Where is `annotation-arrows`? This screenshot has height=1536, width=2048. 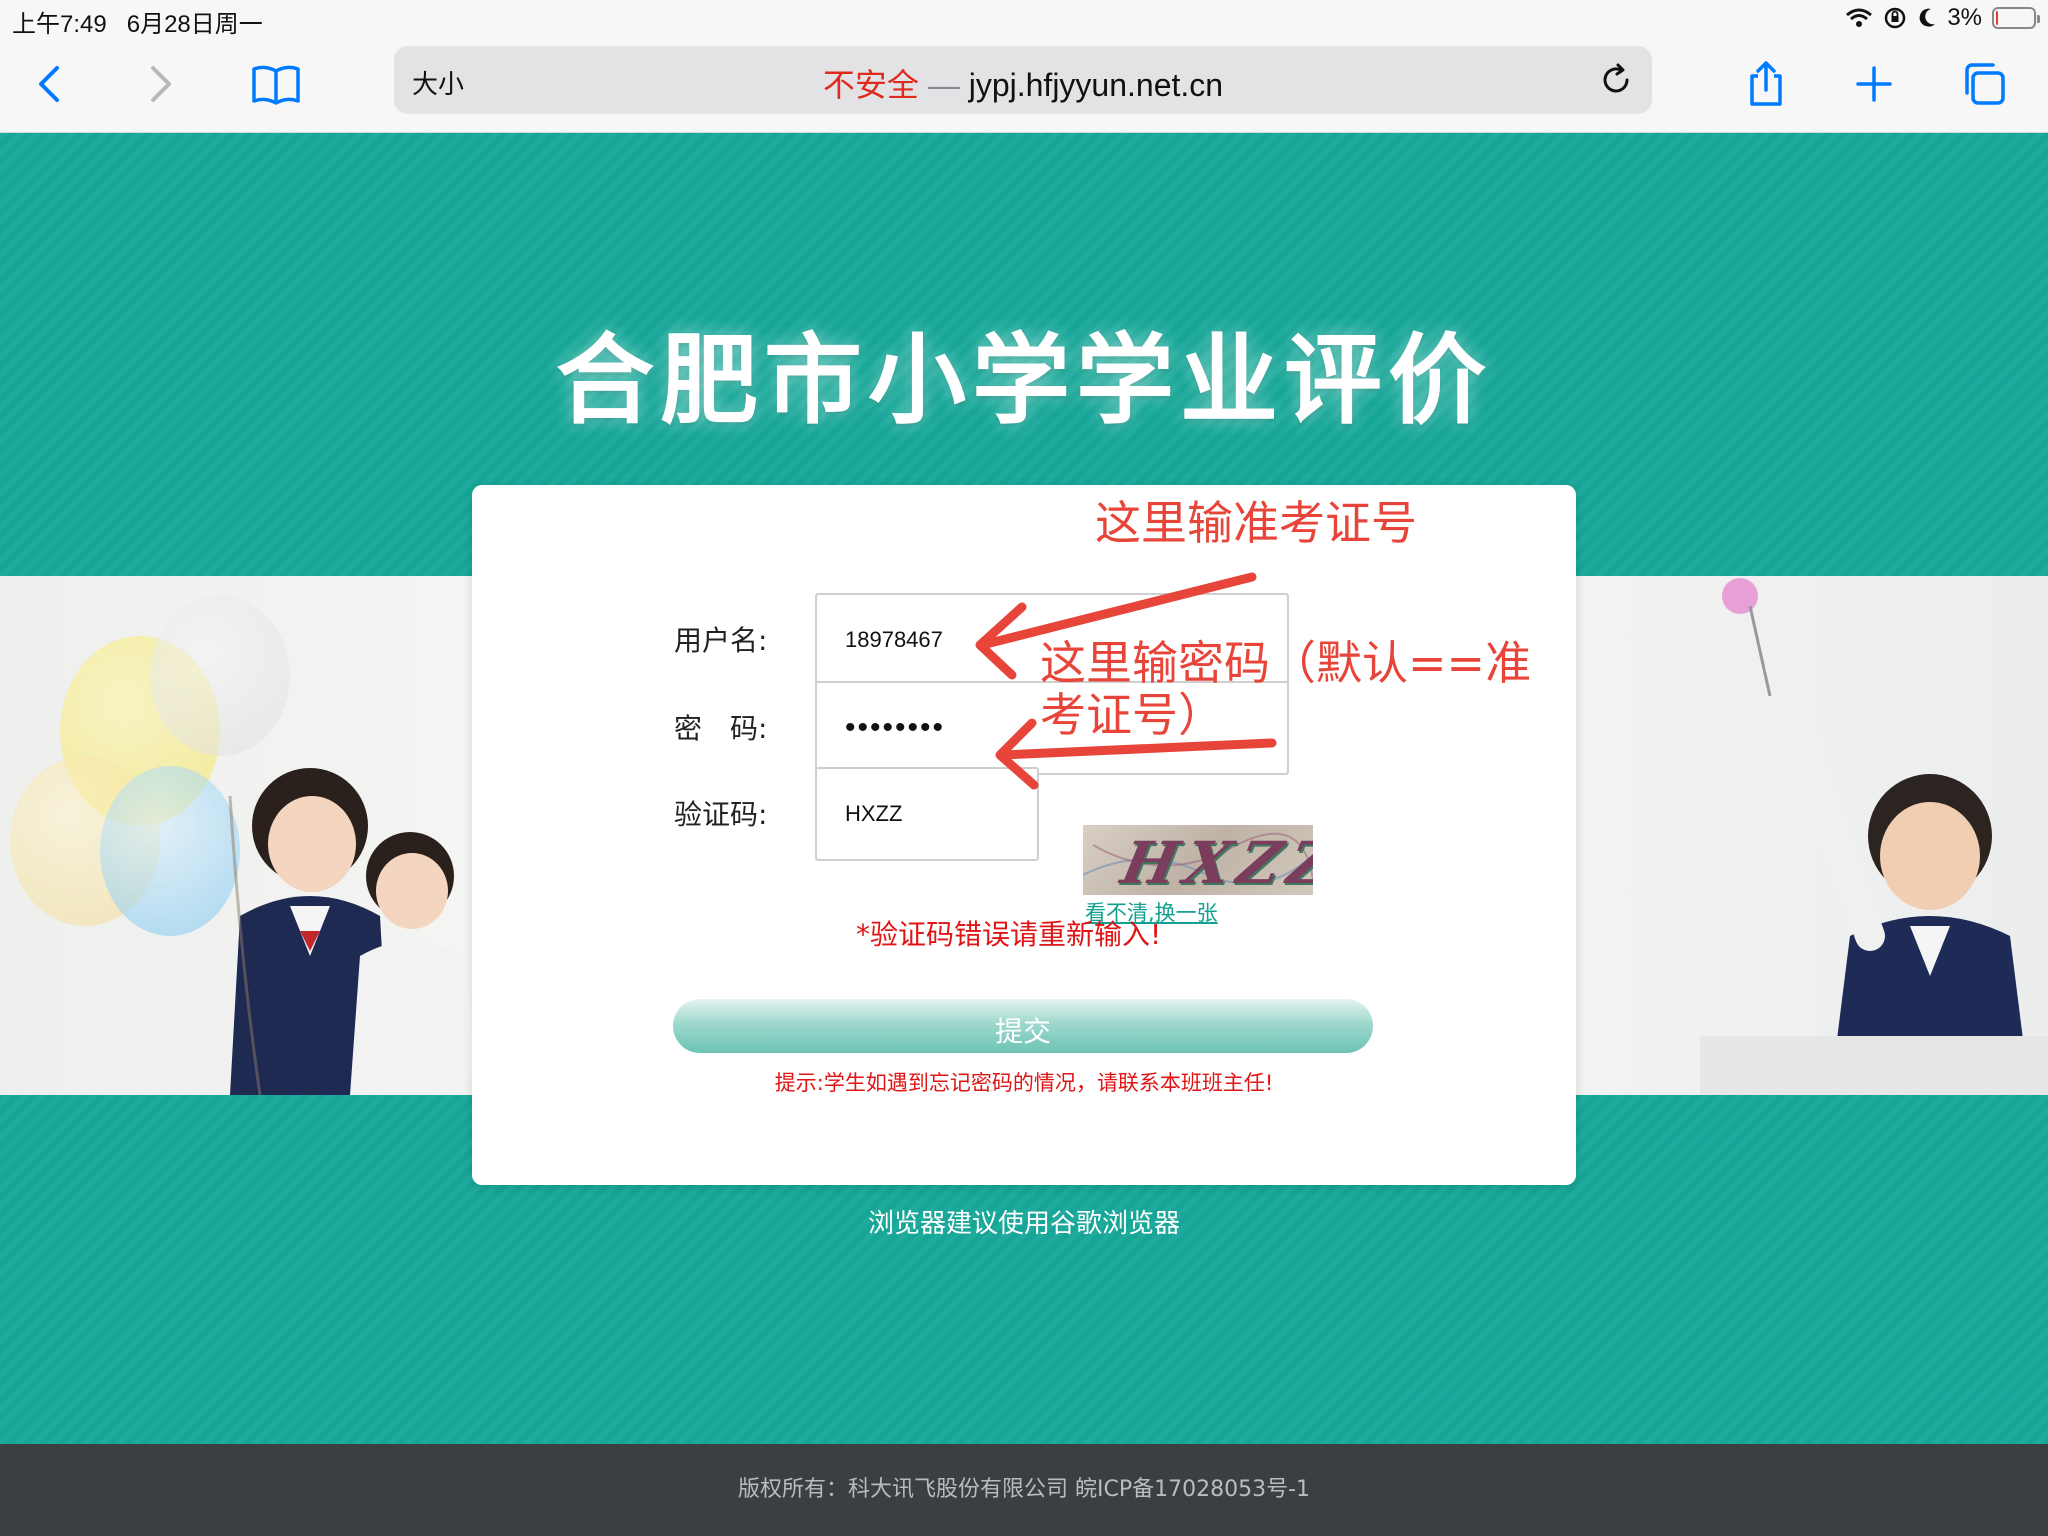 annotation-arrows is located at coordinates (1126, 681).